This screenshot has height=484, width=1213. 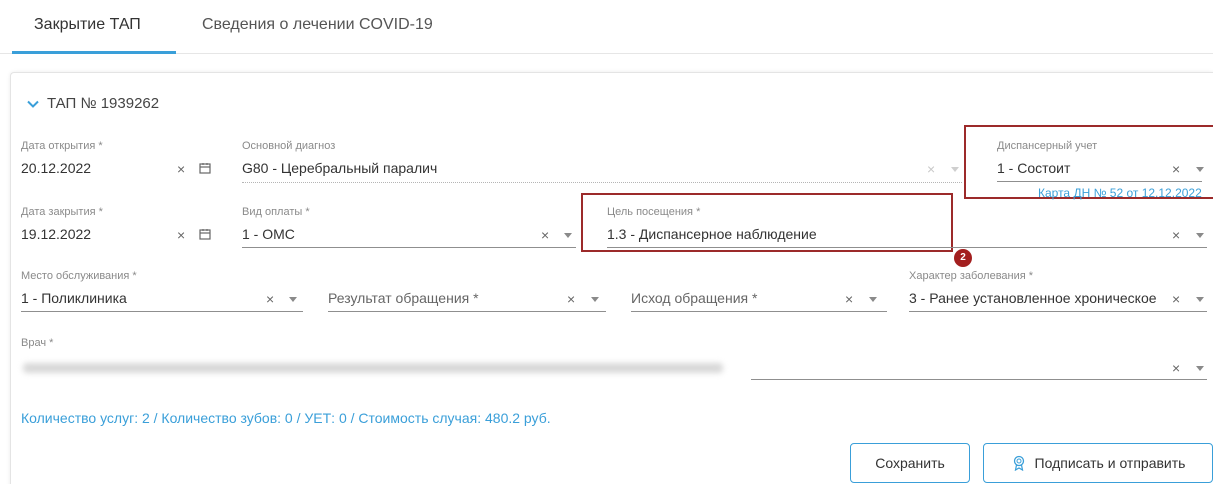 I want to click on dispensary-select: 1 - Состоит, so click(x=1033, y=168).